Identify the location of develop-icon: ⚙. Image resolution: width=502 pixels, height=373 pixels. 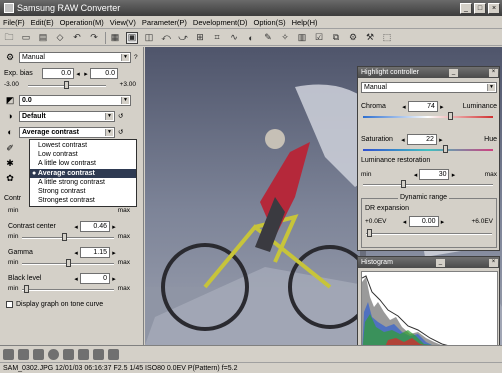
(353, 38).